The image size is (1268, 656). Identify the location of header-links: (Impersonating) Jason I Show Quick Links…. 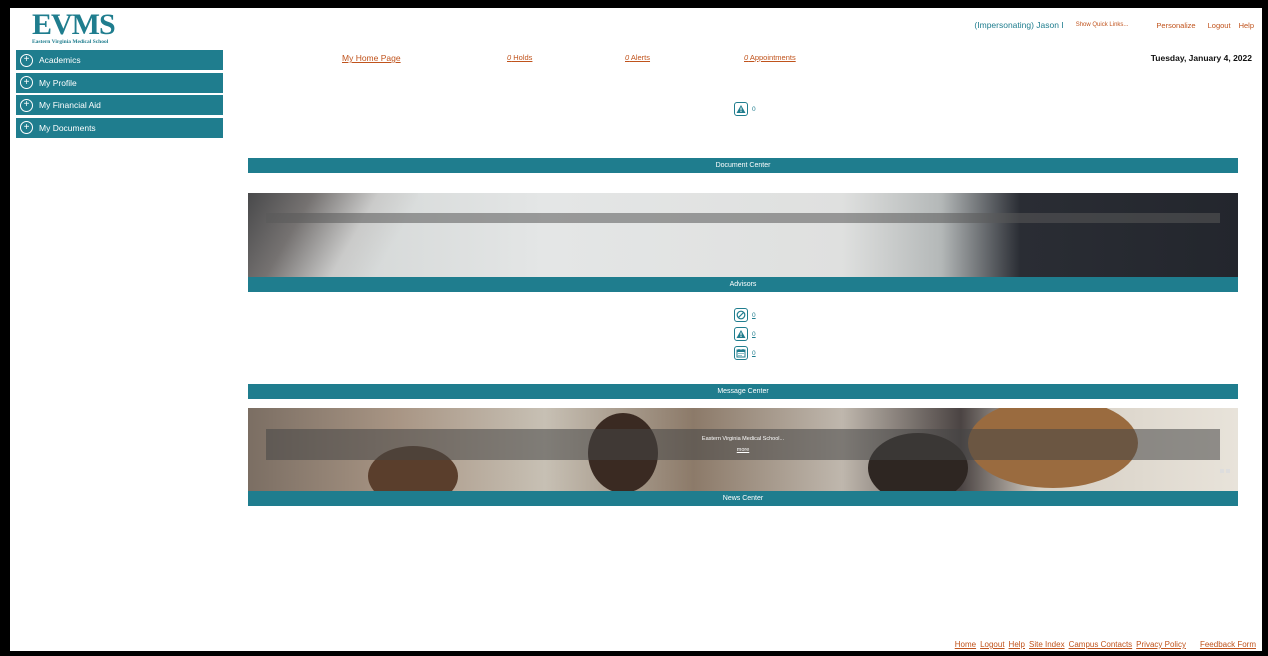
(1114, 25).